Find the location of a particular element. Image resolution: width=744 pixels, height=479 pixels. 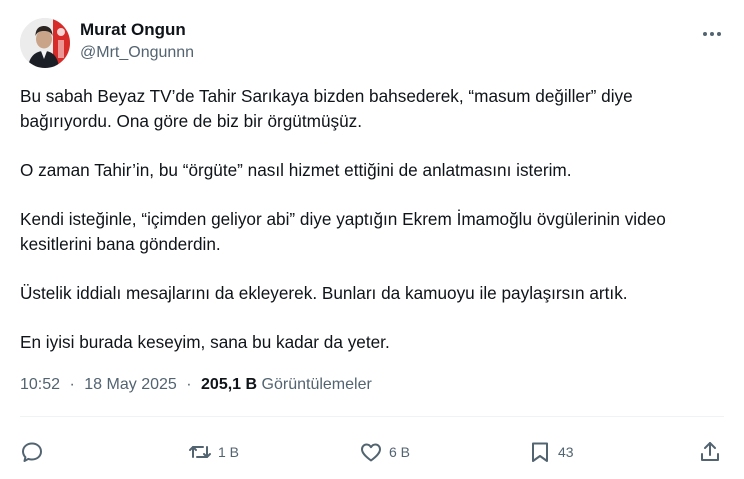

share-icon is located at coordinates (710, 451).